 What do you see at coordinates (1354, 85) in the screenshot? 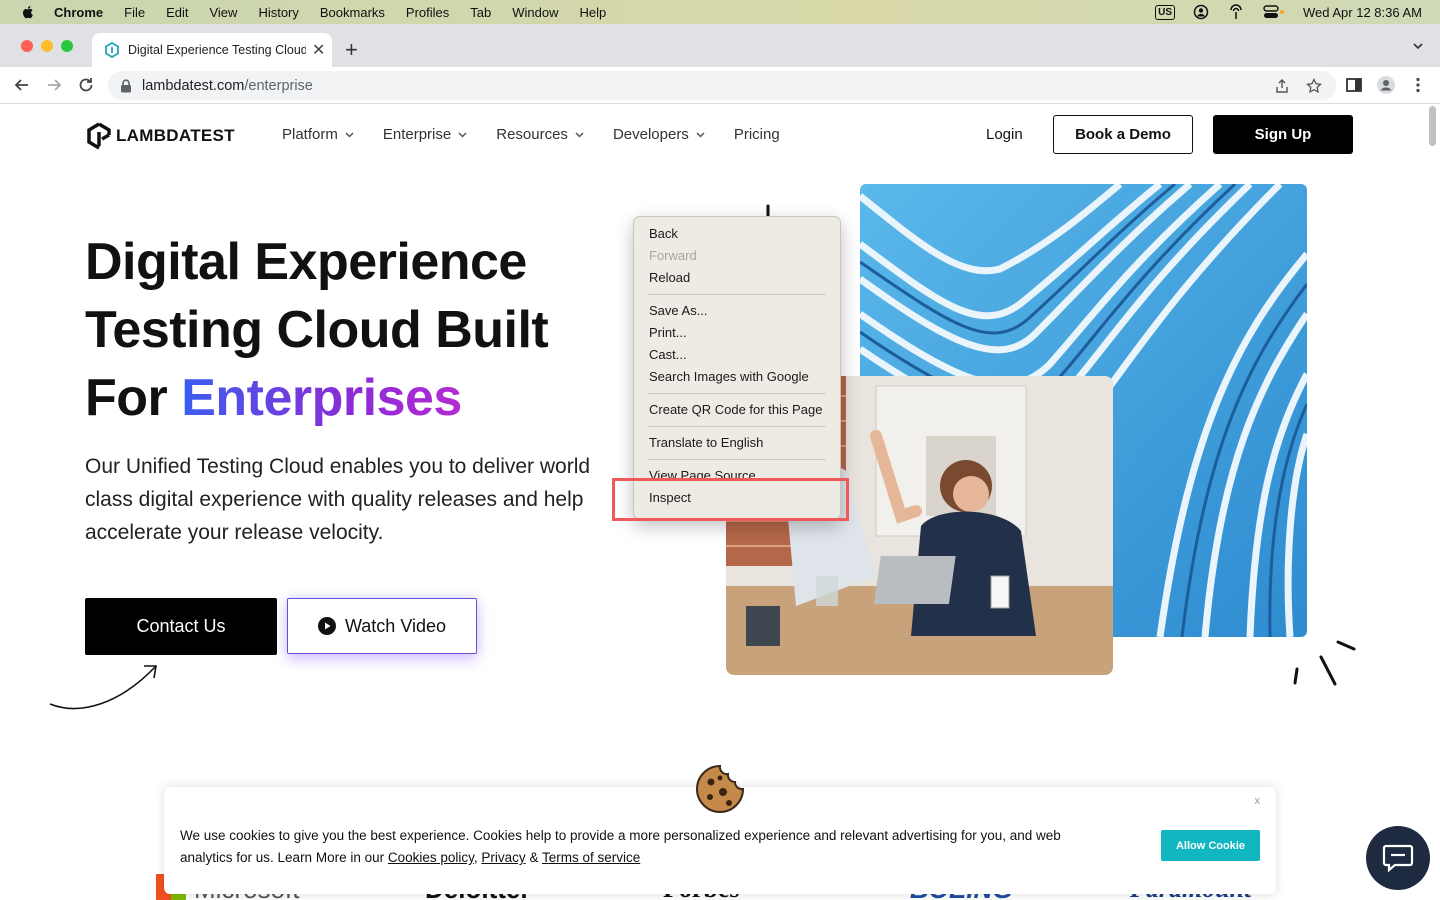
I see `side-panel-icon` at bounding box center [1354, 85].